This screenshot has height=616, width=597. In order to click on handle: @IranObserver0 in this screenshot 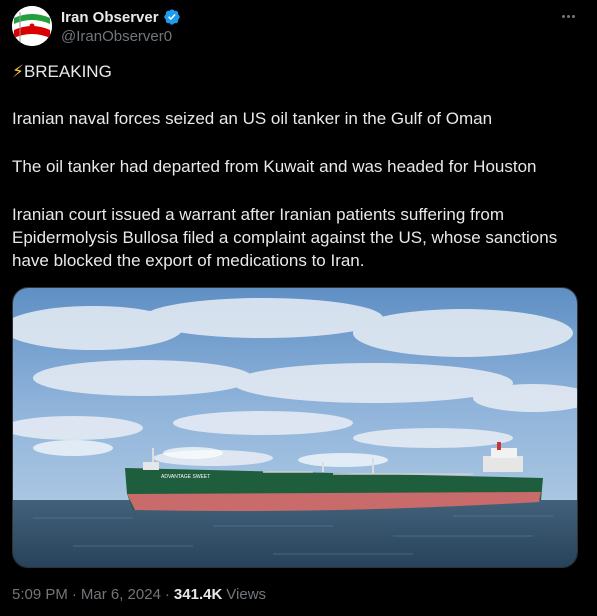, I will do `click(116, 36)`.